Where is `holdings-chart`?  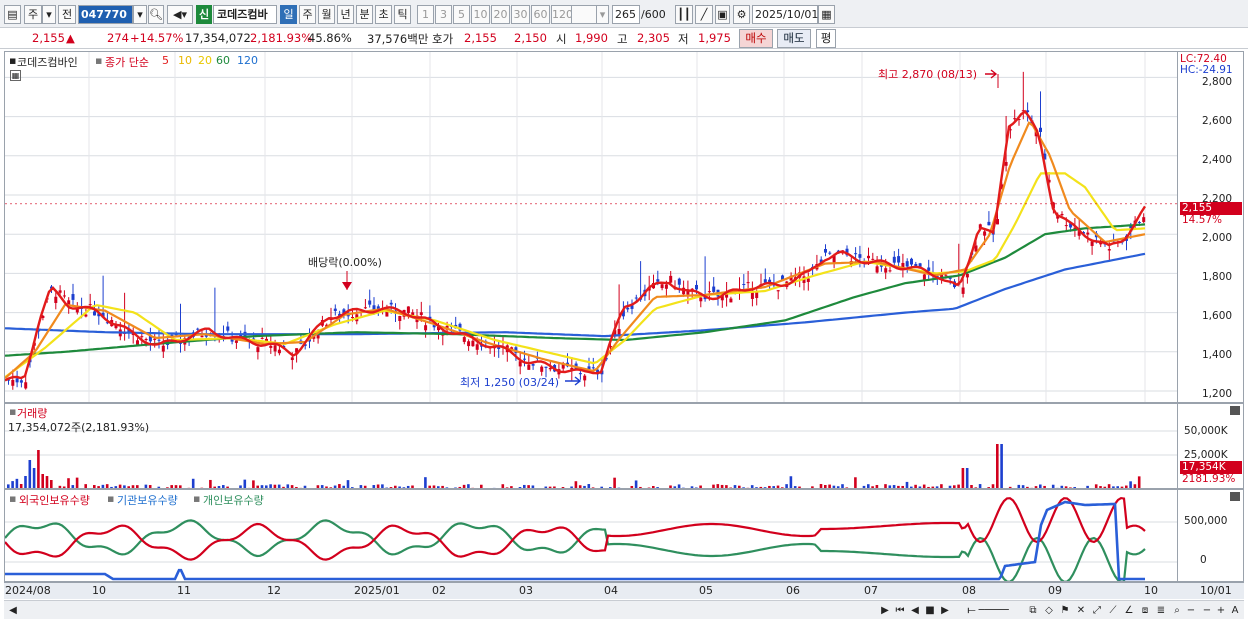
holdings-chart is located at coordinates (591, 536).